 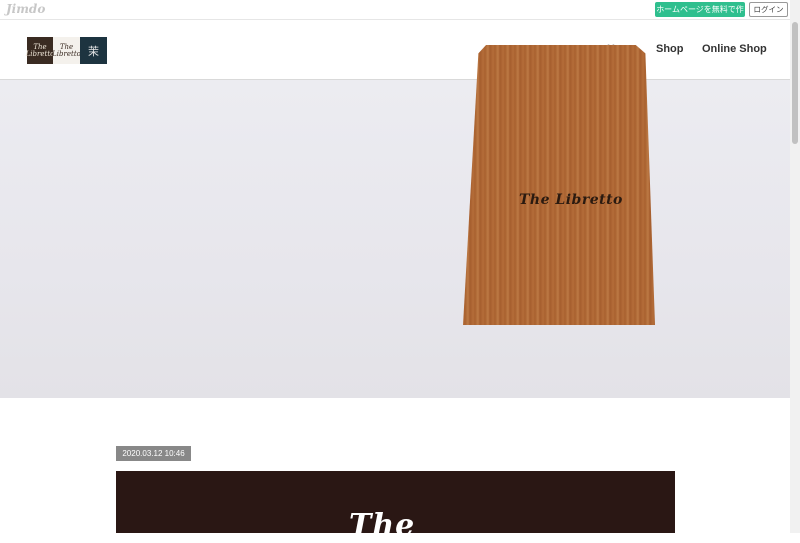 I want to click on logo-tile-navy: 茉, so click(x=93, y=50).